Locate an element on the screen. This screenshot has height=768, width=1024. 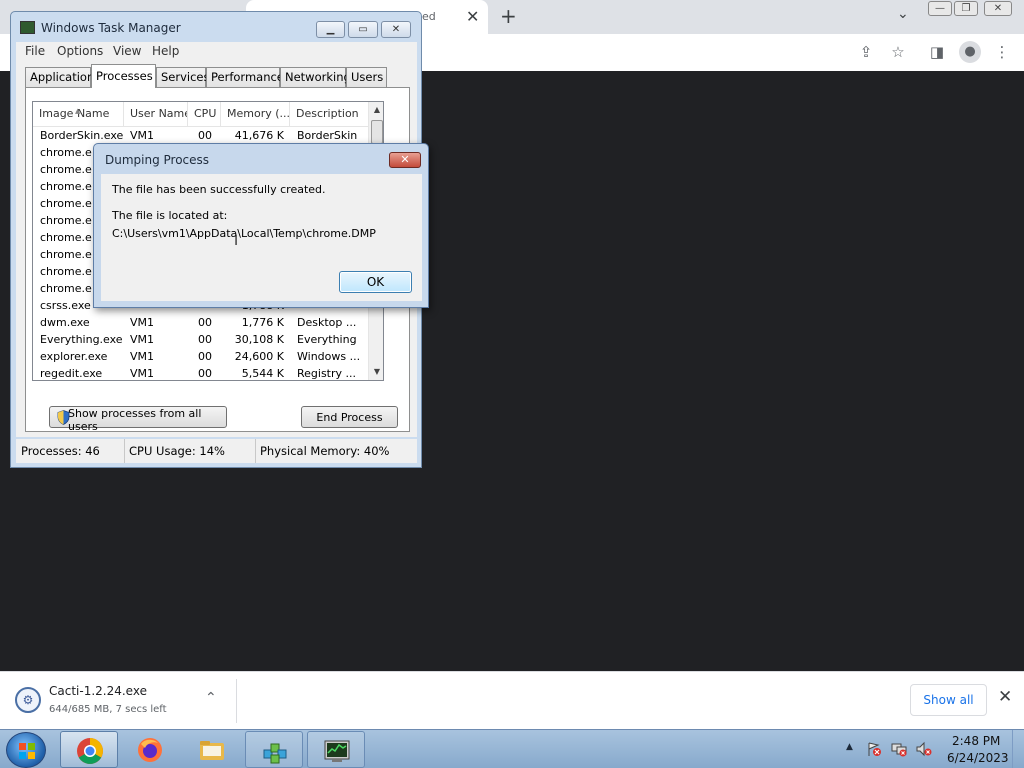
taskbar-task-manager is located at coordinates (336, 749).